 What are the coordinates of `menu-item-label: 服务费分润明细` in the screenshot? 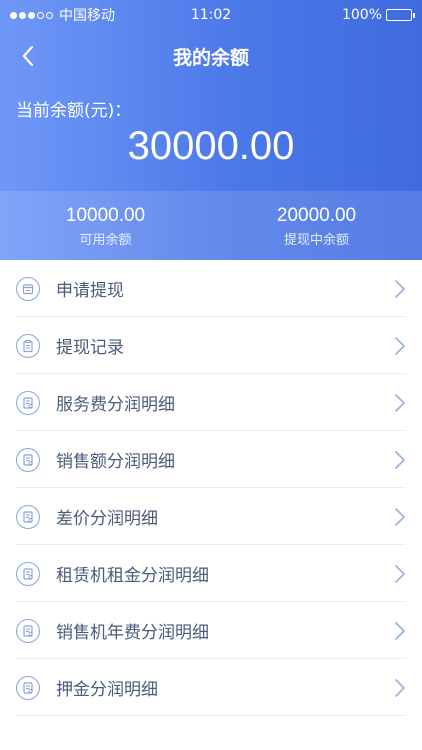 It's located at (115, 405).